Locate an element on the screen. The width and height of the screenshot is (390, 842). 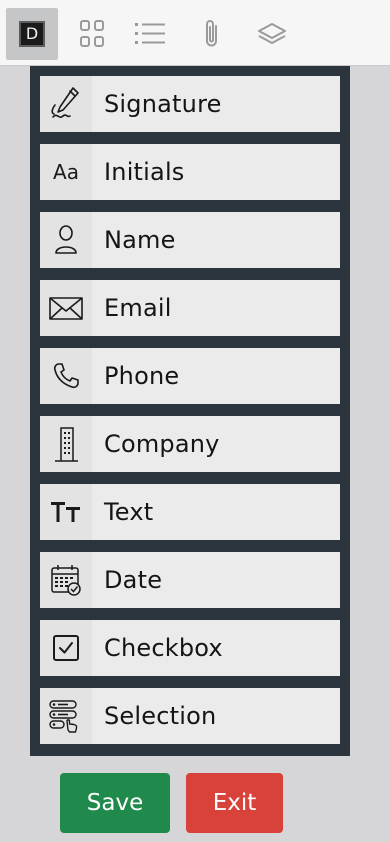
toolbar-grid-button is located at coordinates (92, 34).